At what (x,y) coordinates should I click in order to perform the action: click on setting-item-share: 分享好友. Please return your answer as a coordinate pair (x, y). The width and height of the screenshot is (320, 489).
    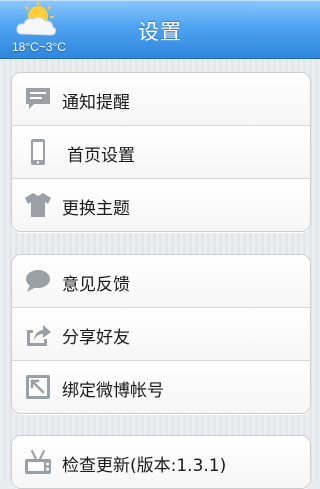
    Looking at the image, I should click on (161, 334).